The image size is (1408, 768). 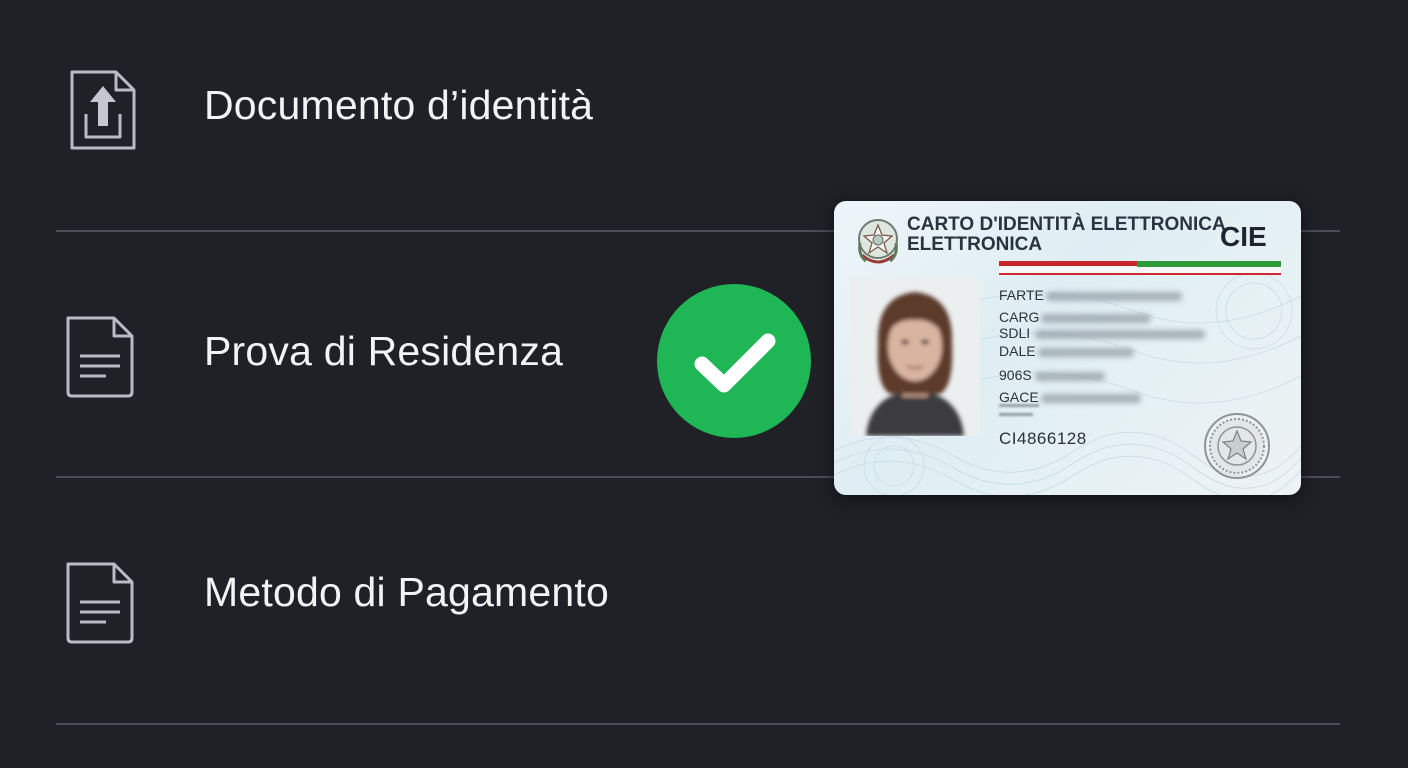 I want to click on success-badge, so click(x=734, y=361).